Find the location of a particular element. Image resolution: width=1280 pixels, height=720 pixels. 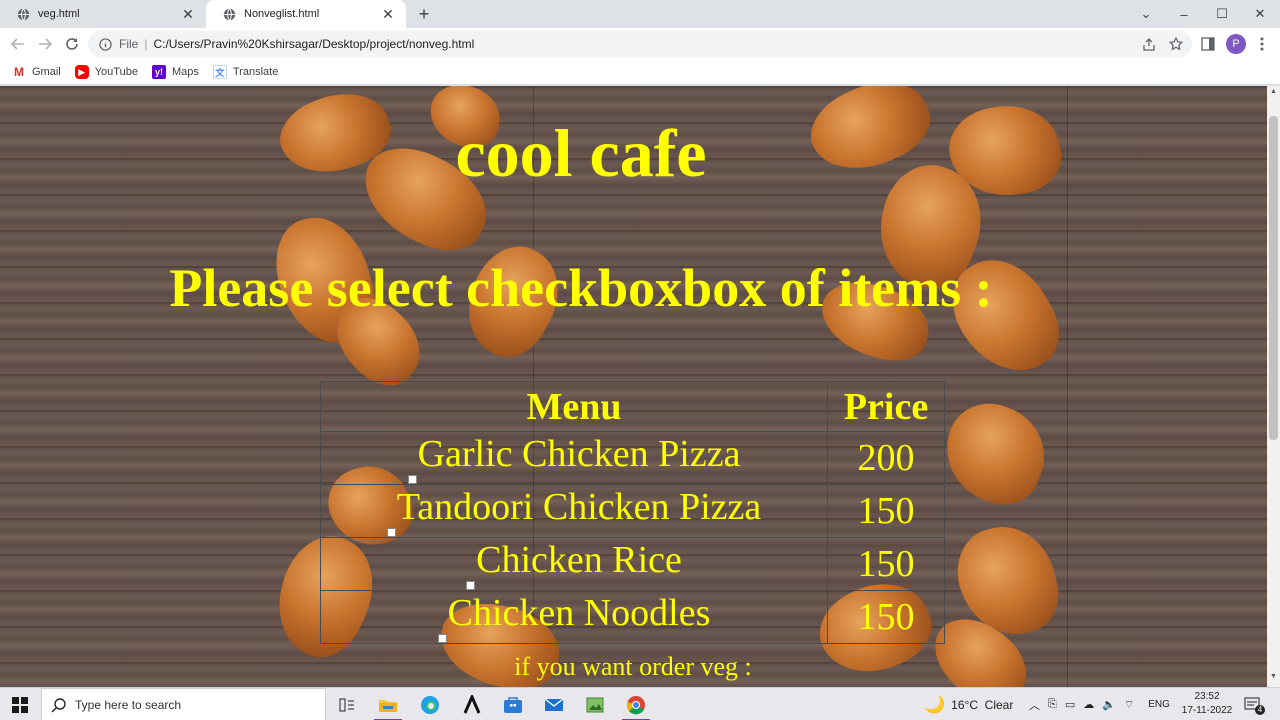

store-icon is located at coordinates (513, 704).